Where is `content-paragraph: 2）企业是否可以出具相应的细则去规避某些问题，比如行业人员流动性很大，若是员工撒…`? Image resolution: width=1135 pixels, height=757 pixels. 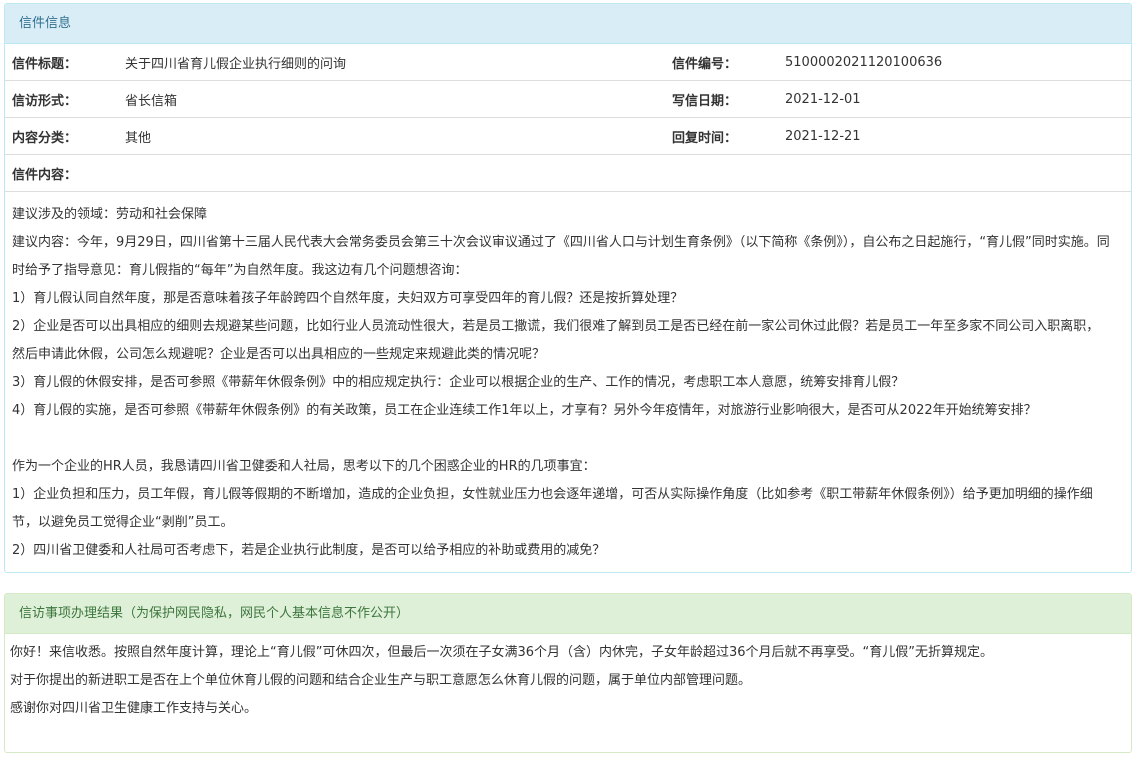
content-paragraph: 2）企业是否可以出具相应的细则去规避某些问题，比如行业人员流动性很大，若是员工撒… is located at coordinates (556, 340).